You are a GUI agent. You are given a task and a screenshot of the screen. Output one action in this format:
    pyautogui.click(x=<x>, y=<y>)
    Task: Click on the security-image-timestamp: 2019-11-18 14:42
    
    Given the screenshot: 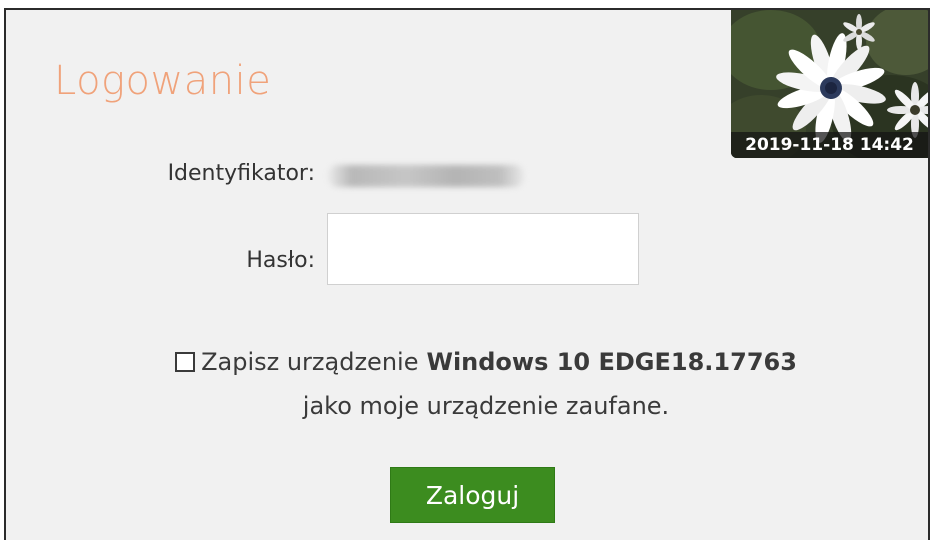 What is the action you would take?
    pyautogui.click(x=829, y=145)
    